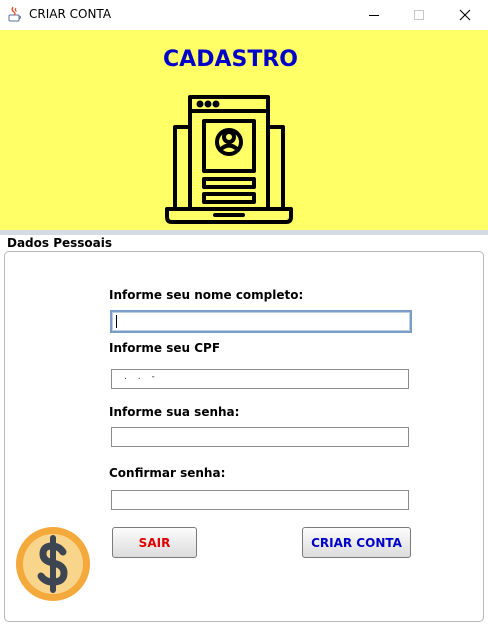 The height and width of the screenshot is (628, 488). What do you see at coordinates (244, 232) in the screenshot?
I see `banner-separator` at bounding box center [244, 232].